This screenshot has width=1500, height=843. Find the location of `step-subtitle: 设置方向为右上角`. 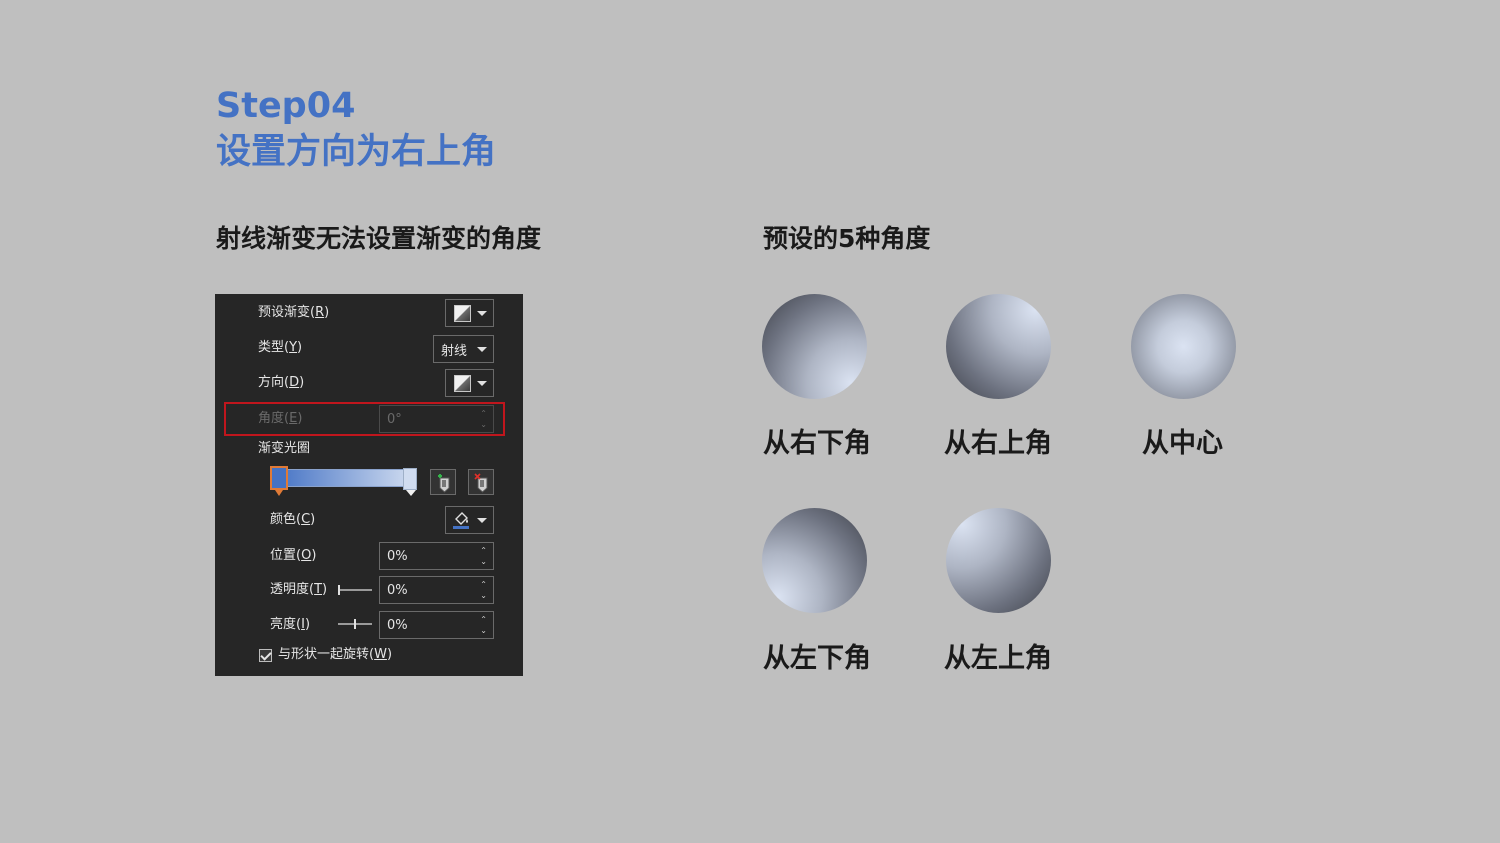

step-subtitle: 设置方向为右上角 is located at coordinates (356, 152).